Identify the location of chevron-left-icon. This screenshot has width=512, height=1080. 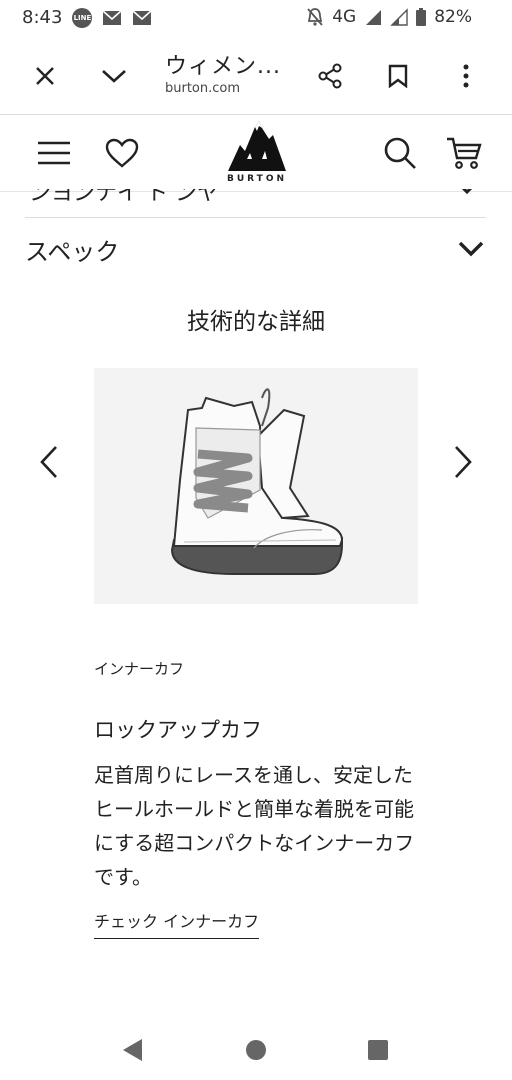
(48, 462).